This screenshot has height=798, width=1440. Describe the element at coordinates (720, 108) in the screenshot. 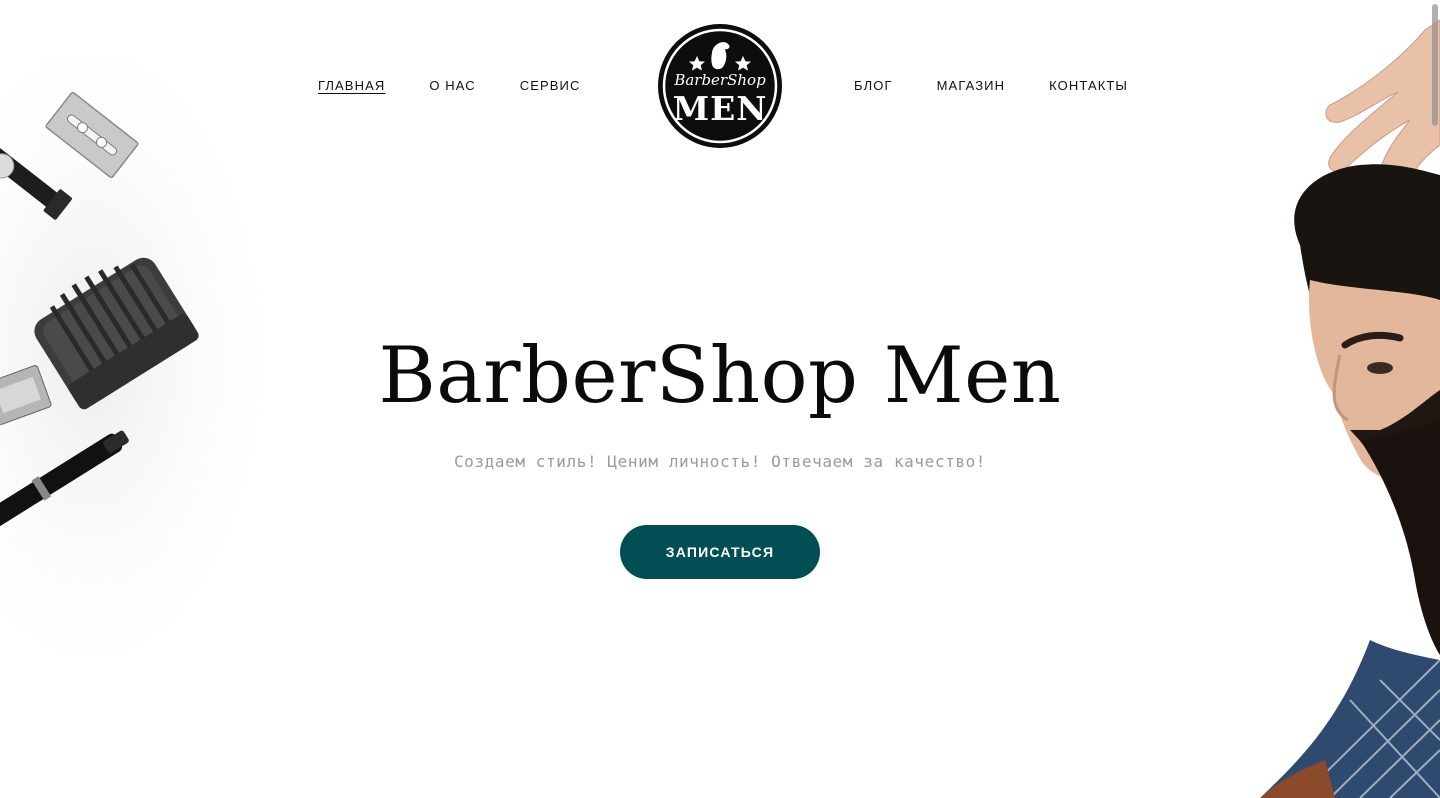

I see `logo-main-text: MEN` at that location.